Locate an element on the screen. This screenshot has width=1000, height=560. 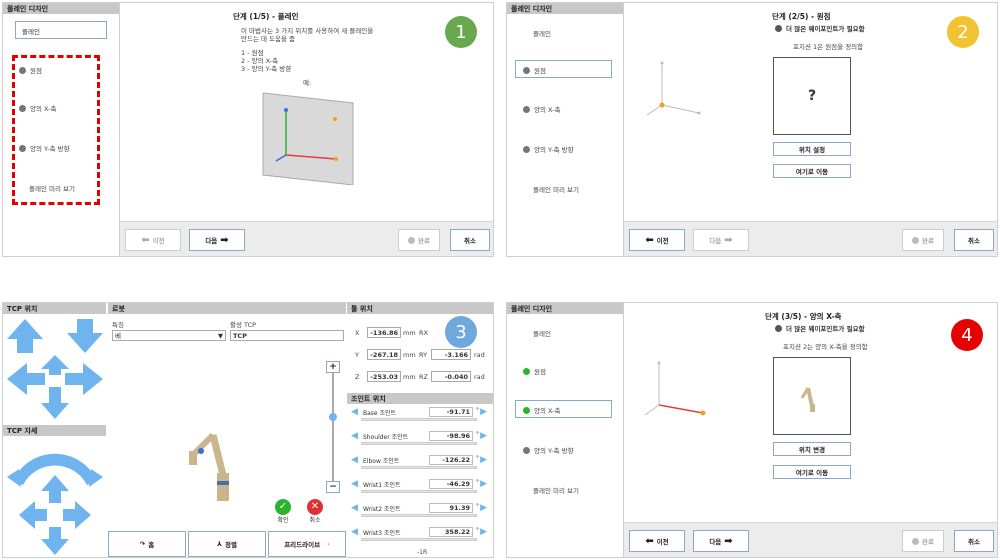
joint-value: -126.22 is located at coordinates (451, 460).